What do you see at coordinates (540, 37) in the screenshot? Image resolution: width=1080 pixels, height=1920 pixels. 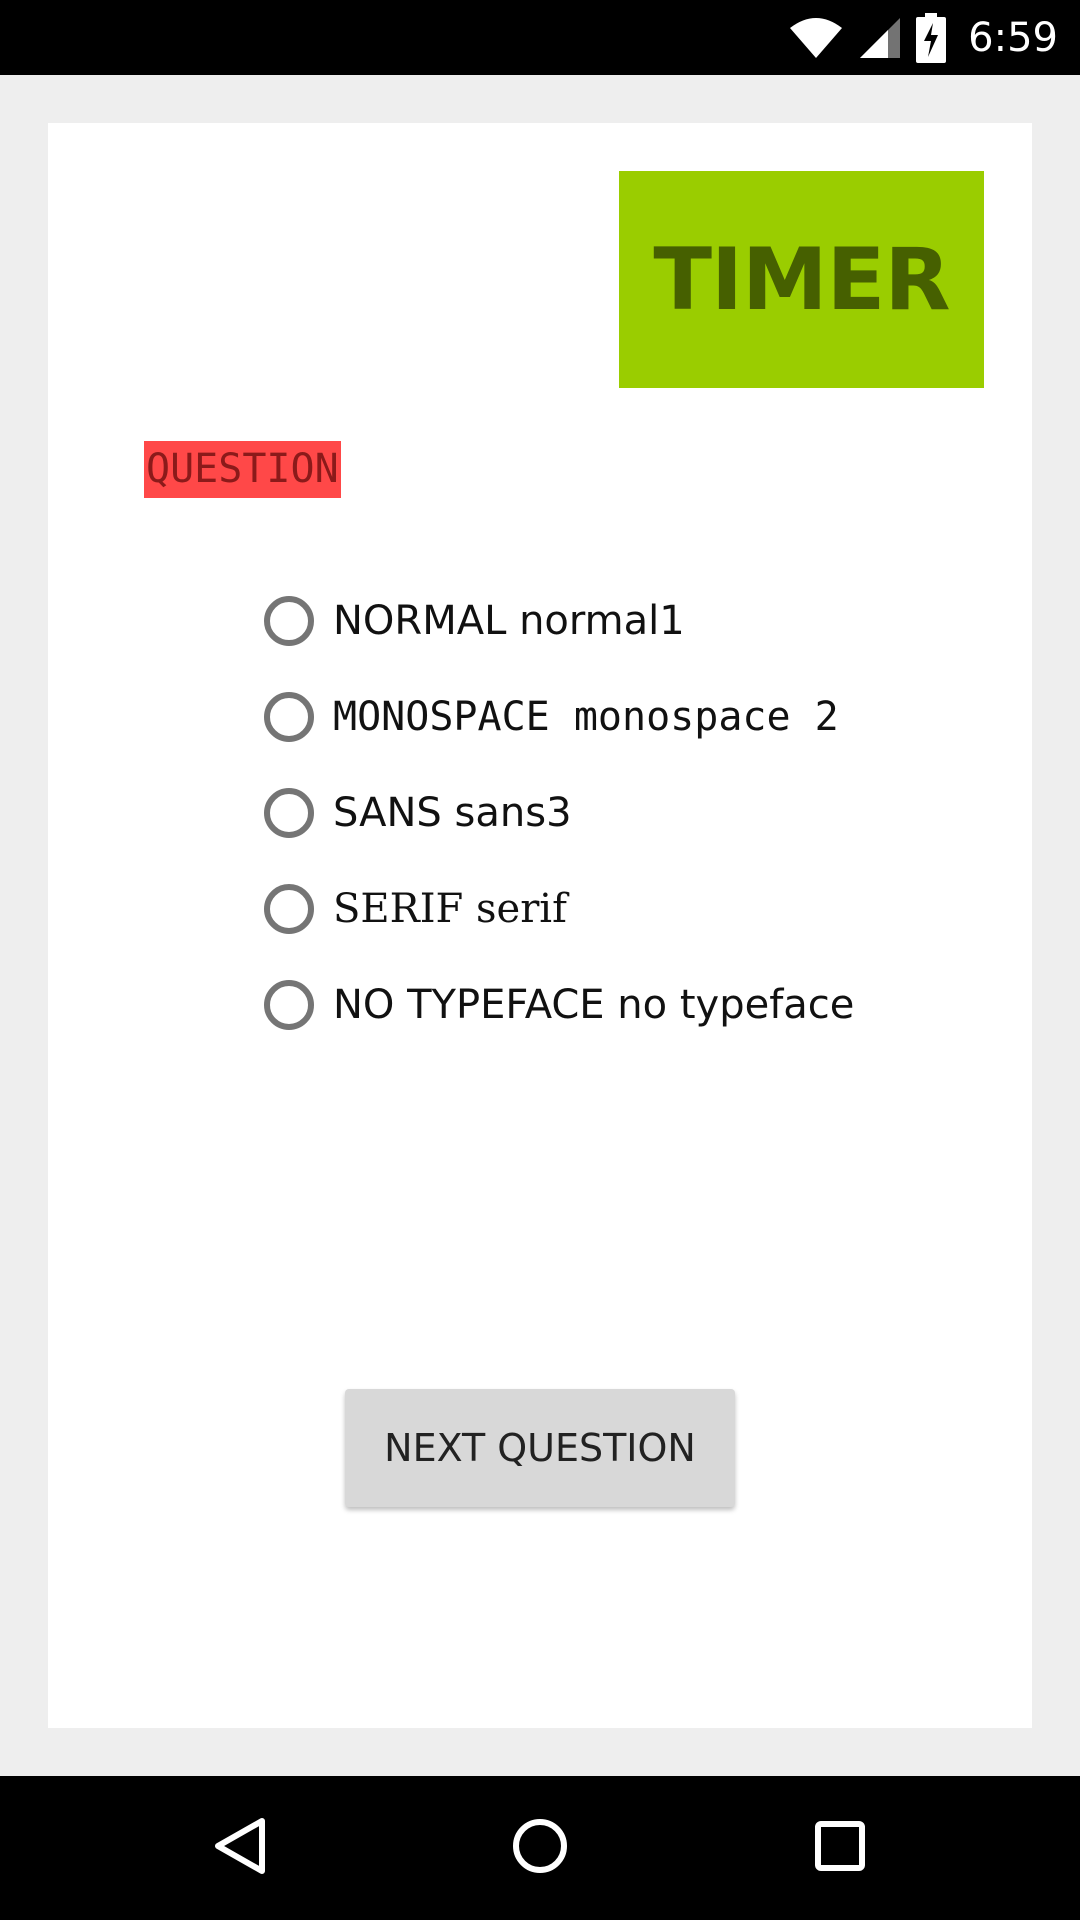 I see `status-bar: 6:59` at bounding box center [540, 37].